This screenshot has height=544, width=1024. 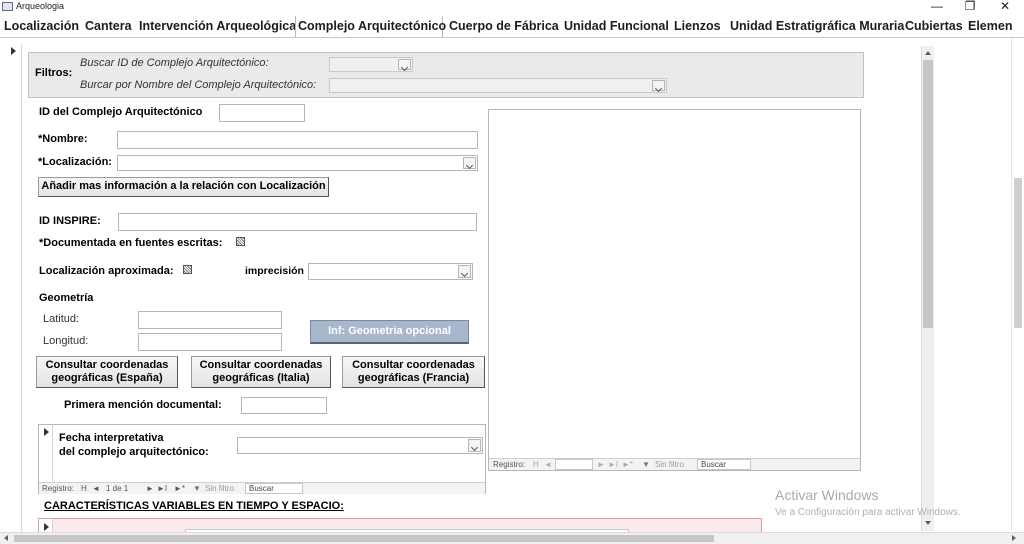 I want to click on longitud-field, so click(x=210, y=342).